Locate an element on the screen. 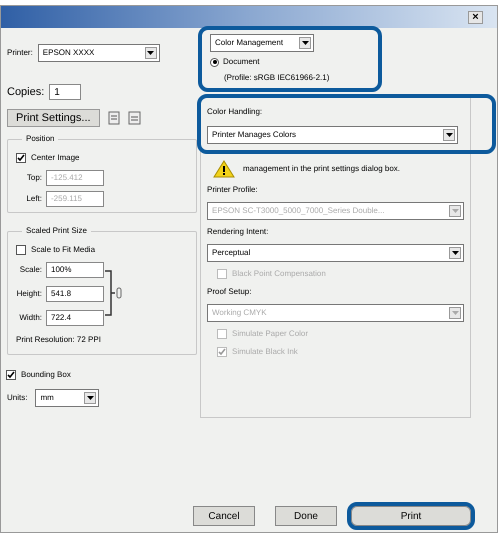  dialog-button: Done is located at coordinates (306, 516).